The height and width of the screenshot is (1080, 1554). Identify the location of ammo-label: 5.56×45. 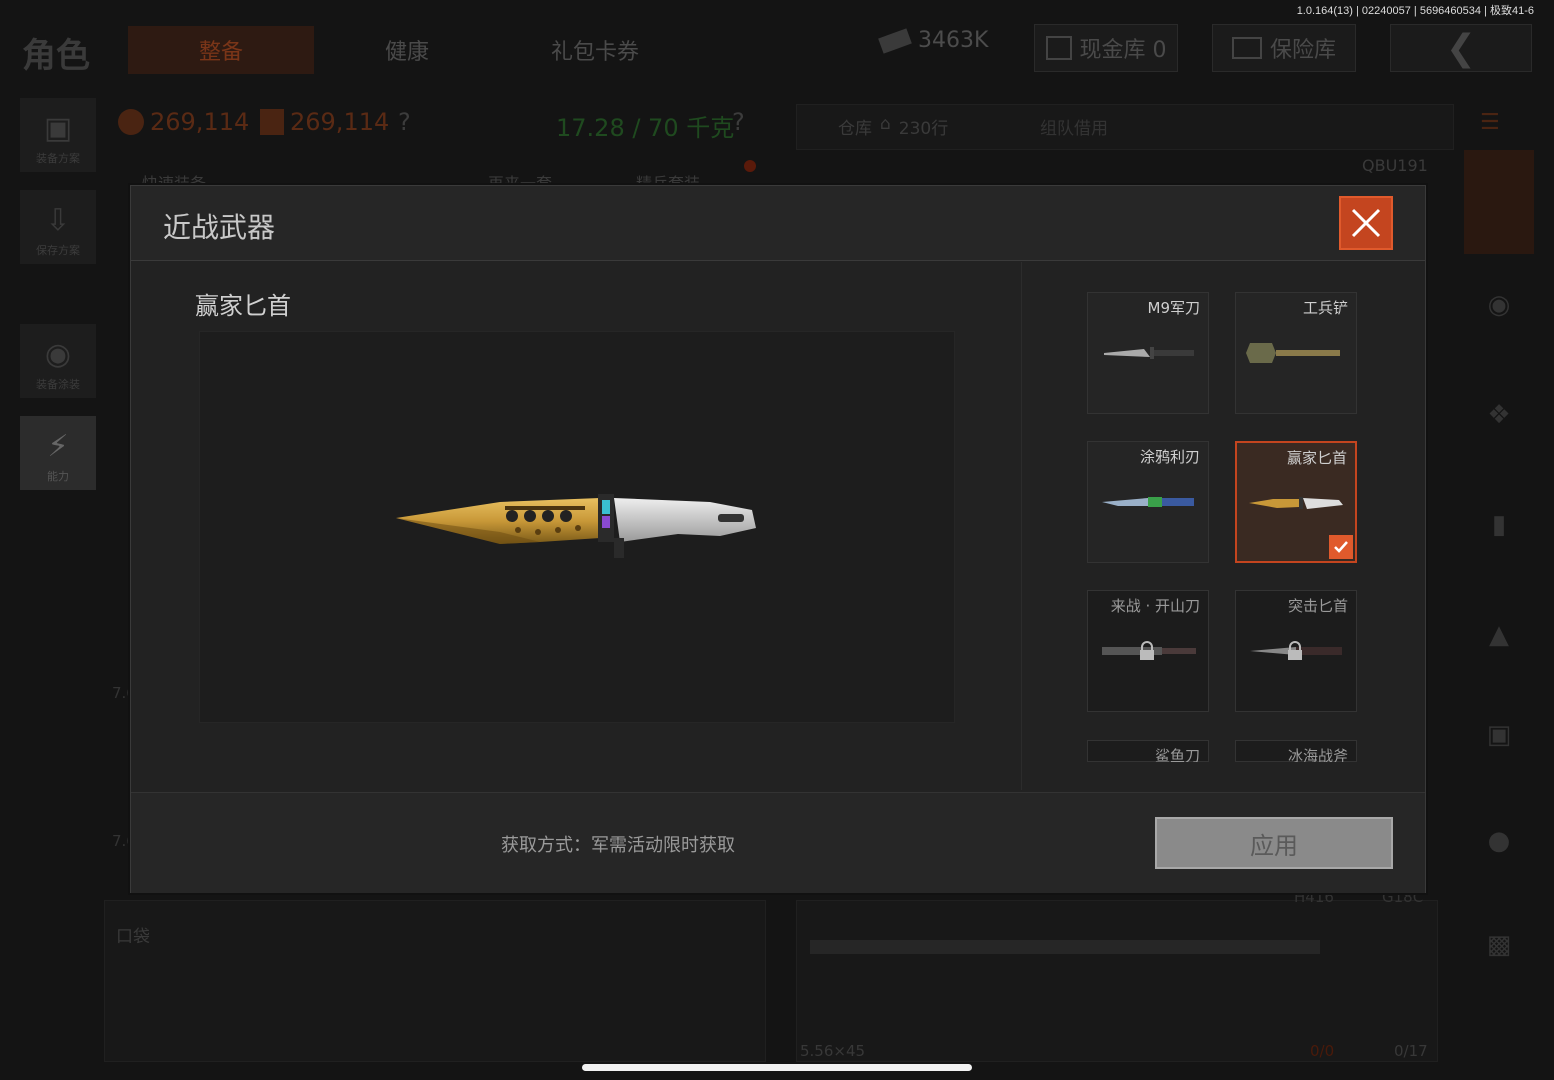
(833, 1051).